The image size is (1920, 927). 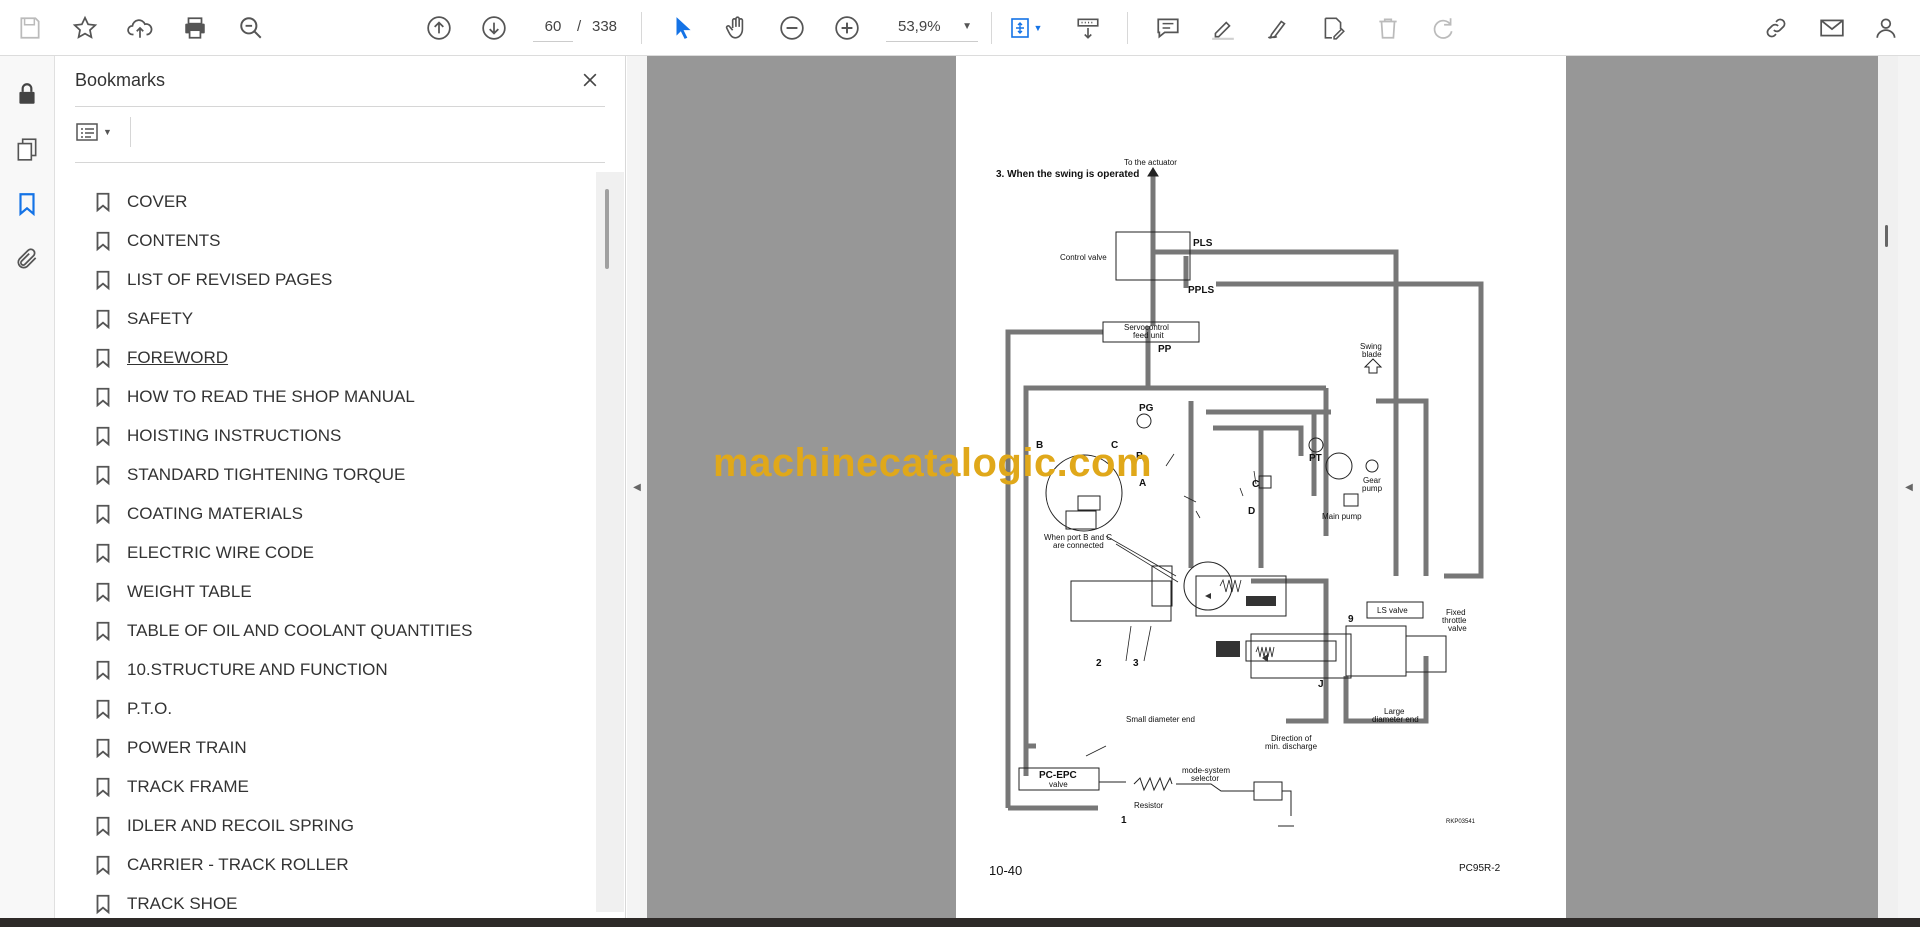 I want to click on label-2: 2, so click(x=1099, y=663).